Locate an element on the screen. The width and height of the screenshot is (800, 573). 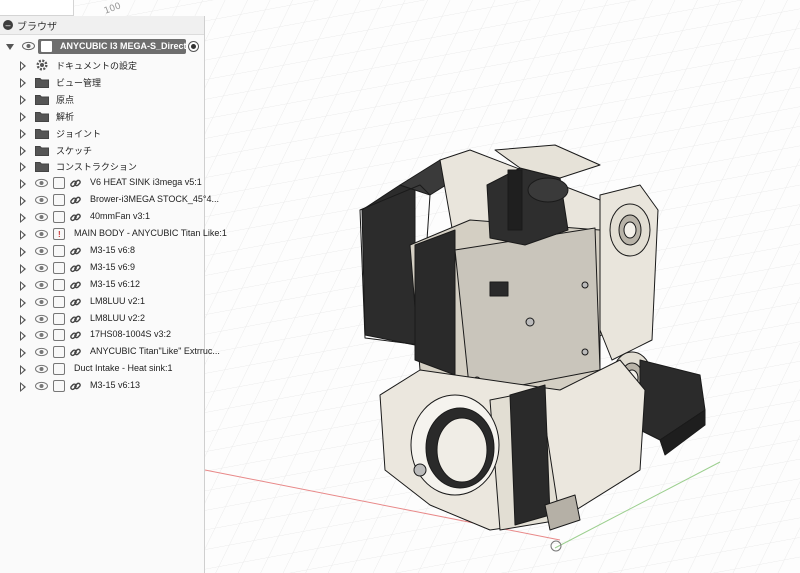
component-row: M3-15 v6:9 is located at coordinates (102, 268).